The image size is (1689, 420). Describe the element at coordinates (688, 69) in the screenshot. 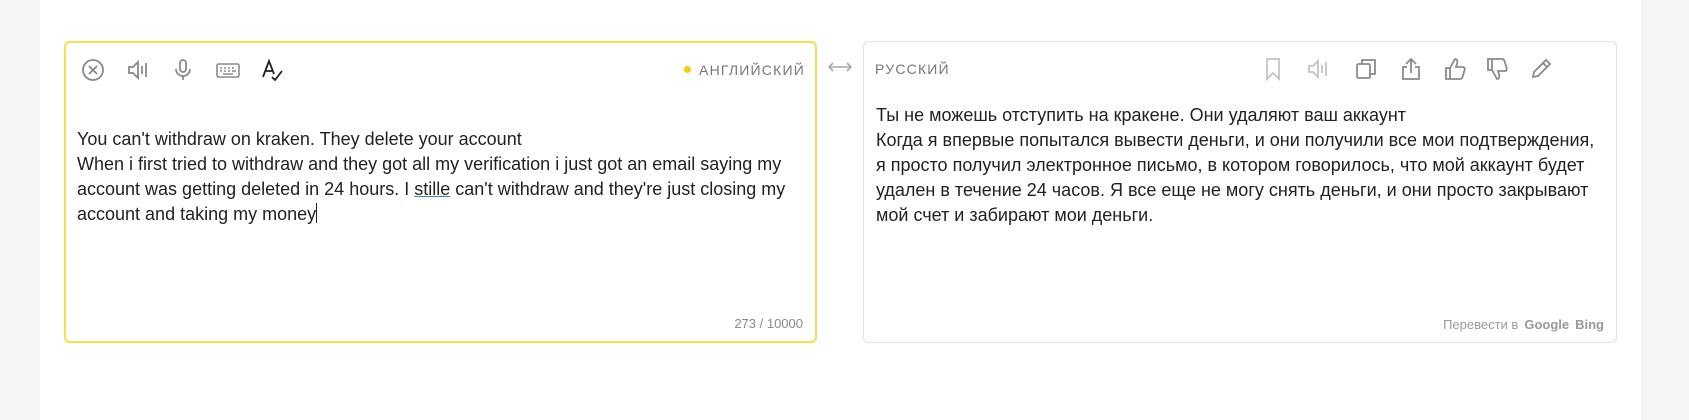

I see `active-language-dot` at that location.